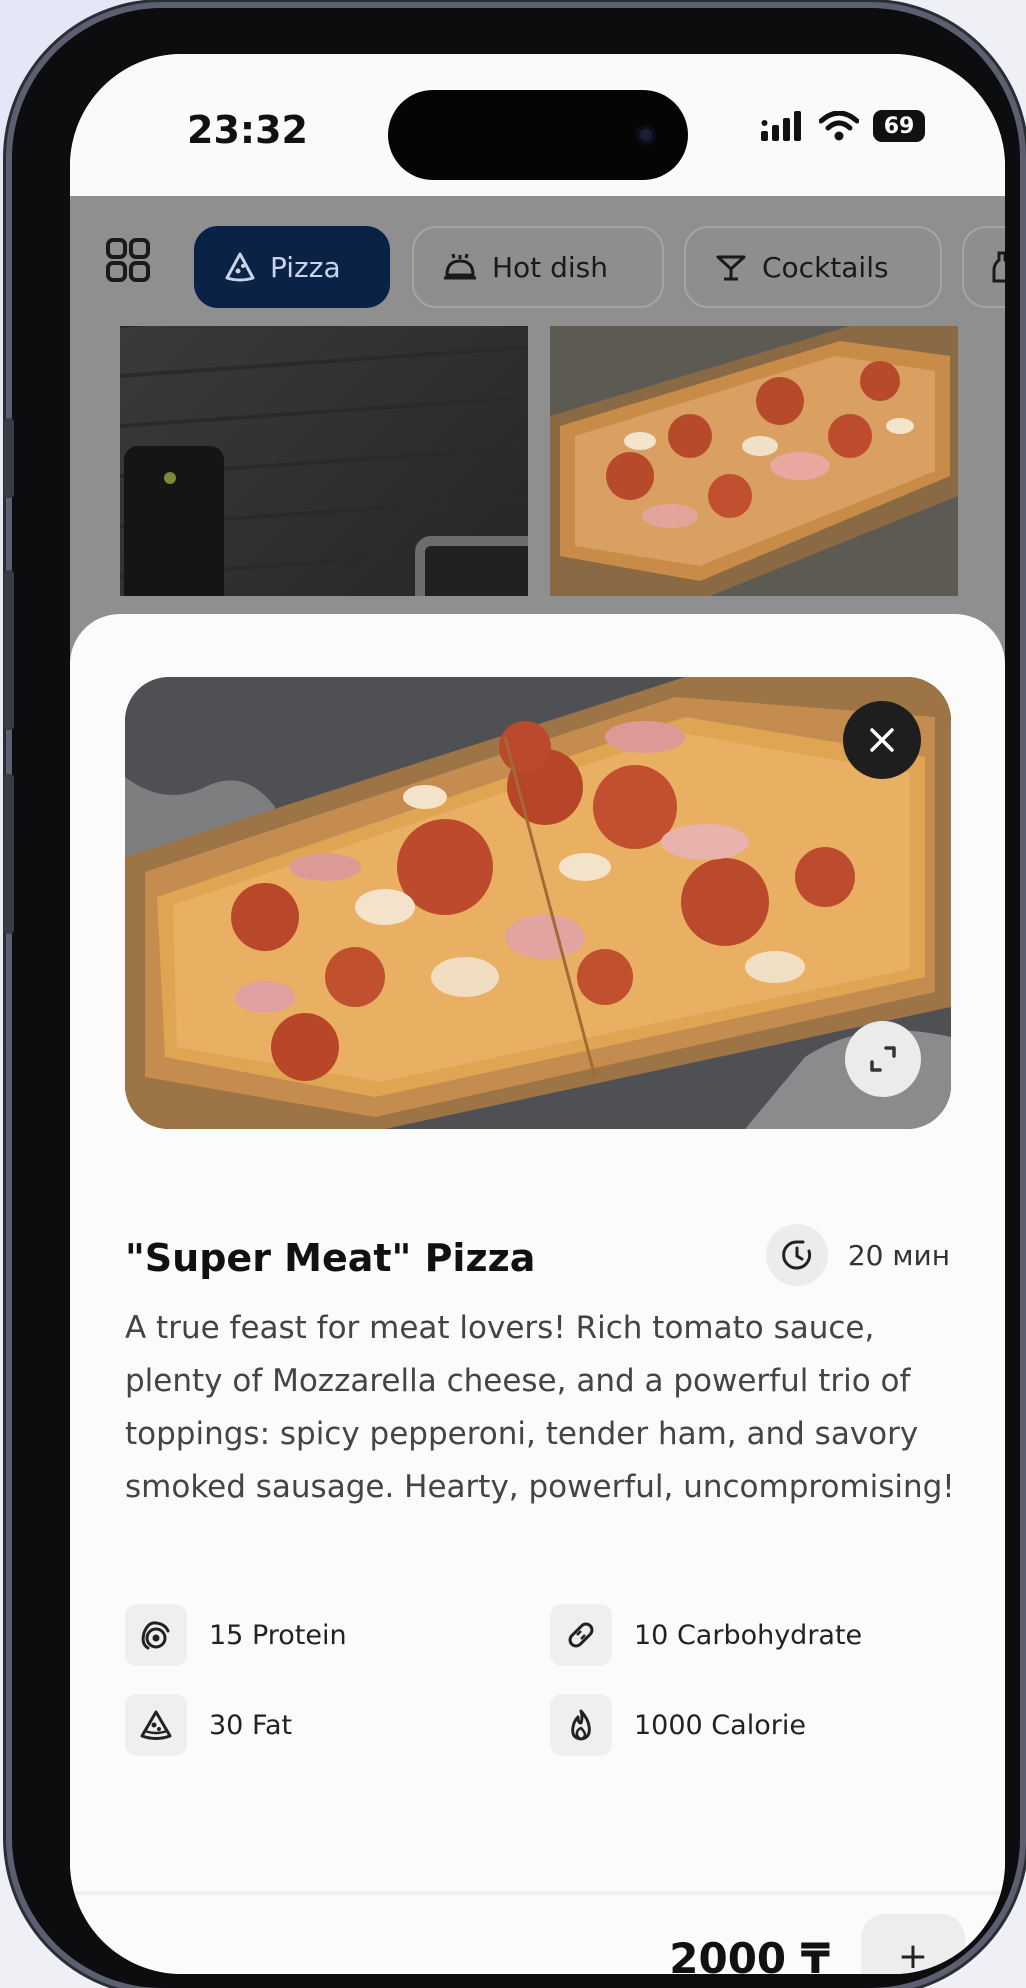  What do you see at coordinates (208, 1725) in the screenshot?
I see `nutrition-fat: 30 Fat` at bounding box center [208, 1725].